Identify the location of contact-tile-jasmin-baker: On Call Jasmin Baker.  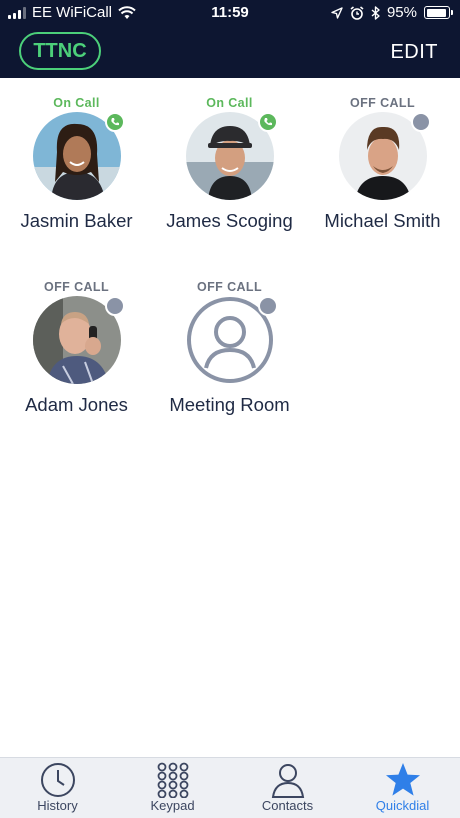
(76, 163).